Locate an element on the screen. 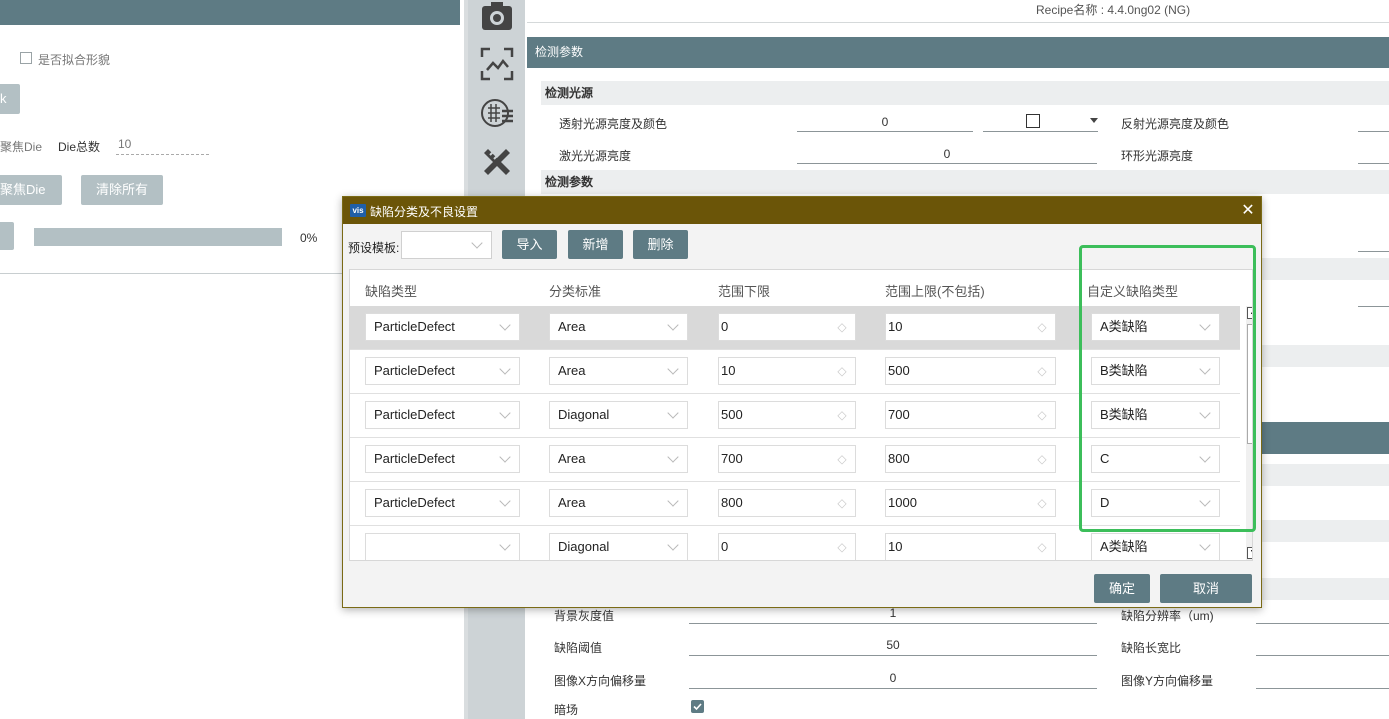  ring-light-label: 环形光源亮度 is located at coordinates (1157, 156).